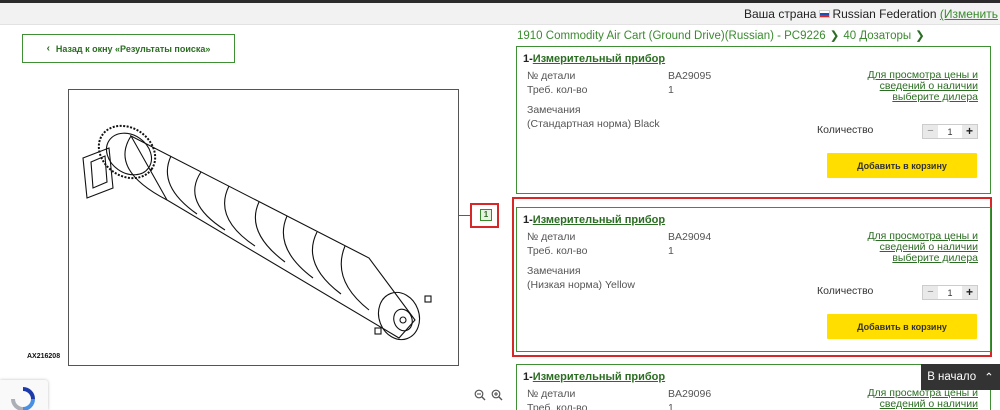 The height and width of the screenshot is (410, 1000). I want to click on zoom-in-icon, so click(497, 395).